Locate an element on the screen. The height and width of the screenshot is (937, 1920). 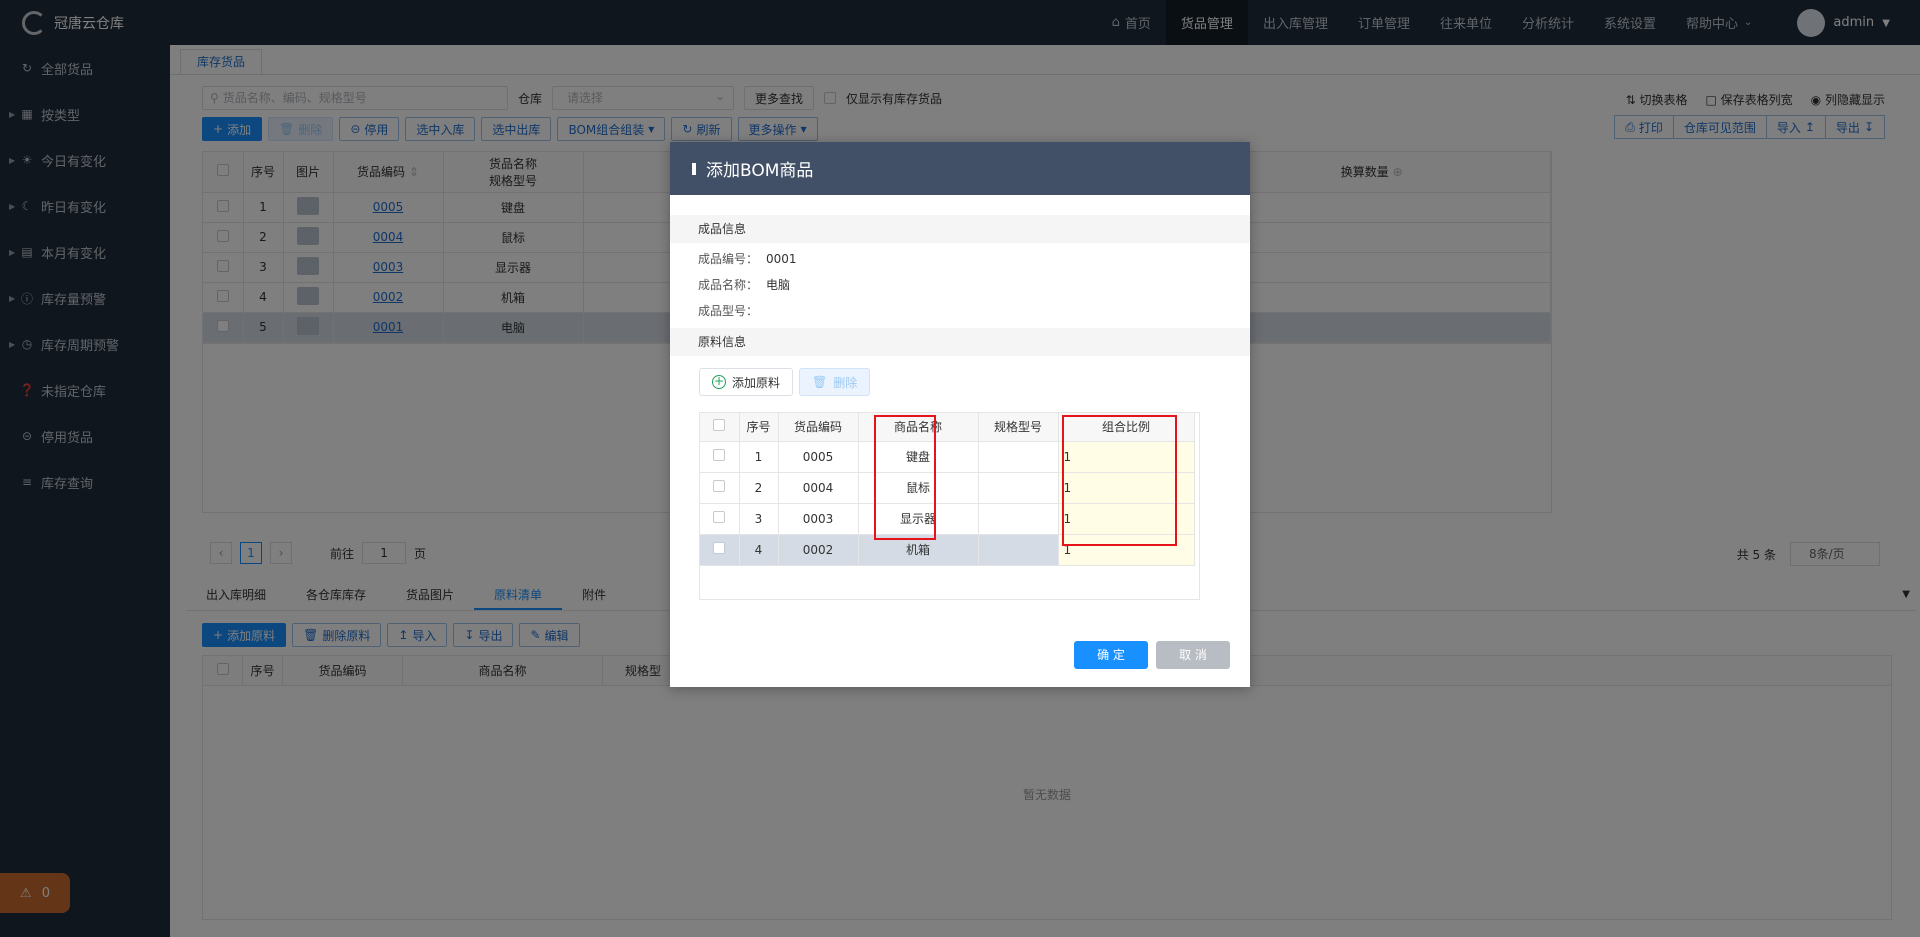
cancel-button: 取 消 is located at coordinates (1193, 655).